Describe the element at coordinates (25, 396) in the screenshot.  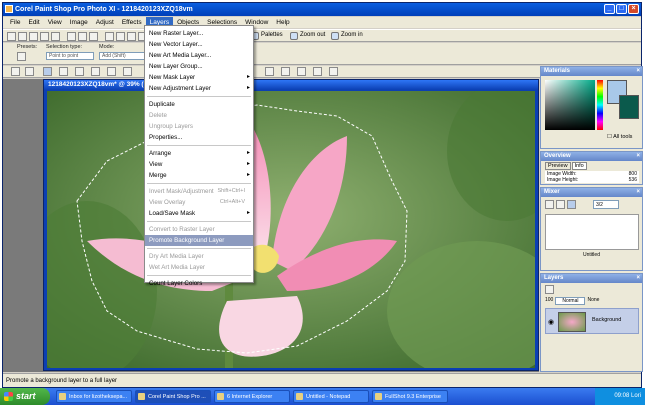
I see `start-button: start` at that location.